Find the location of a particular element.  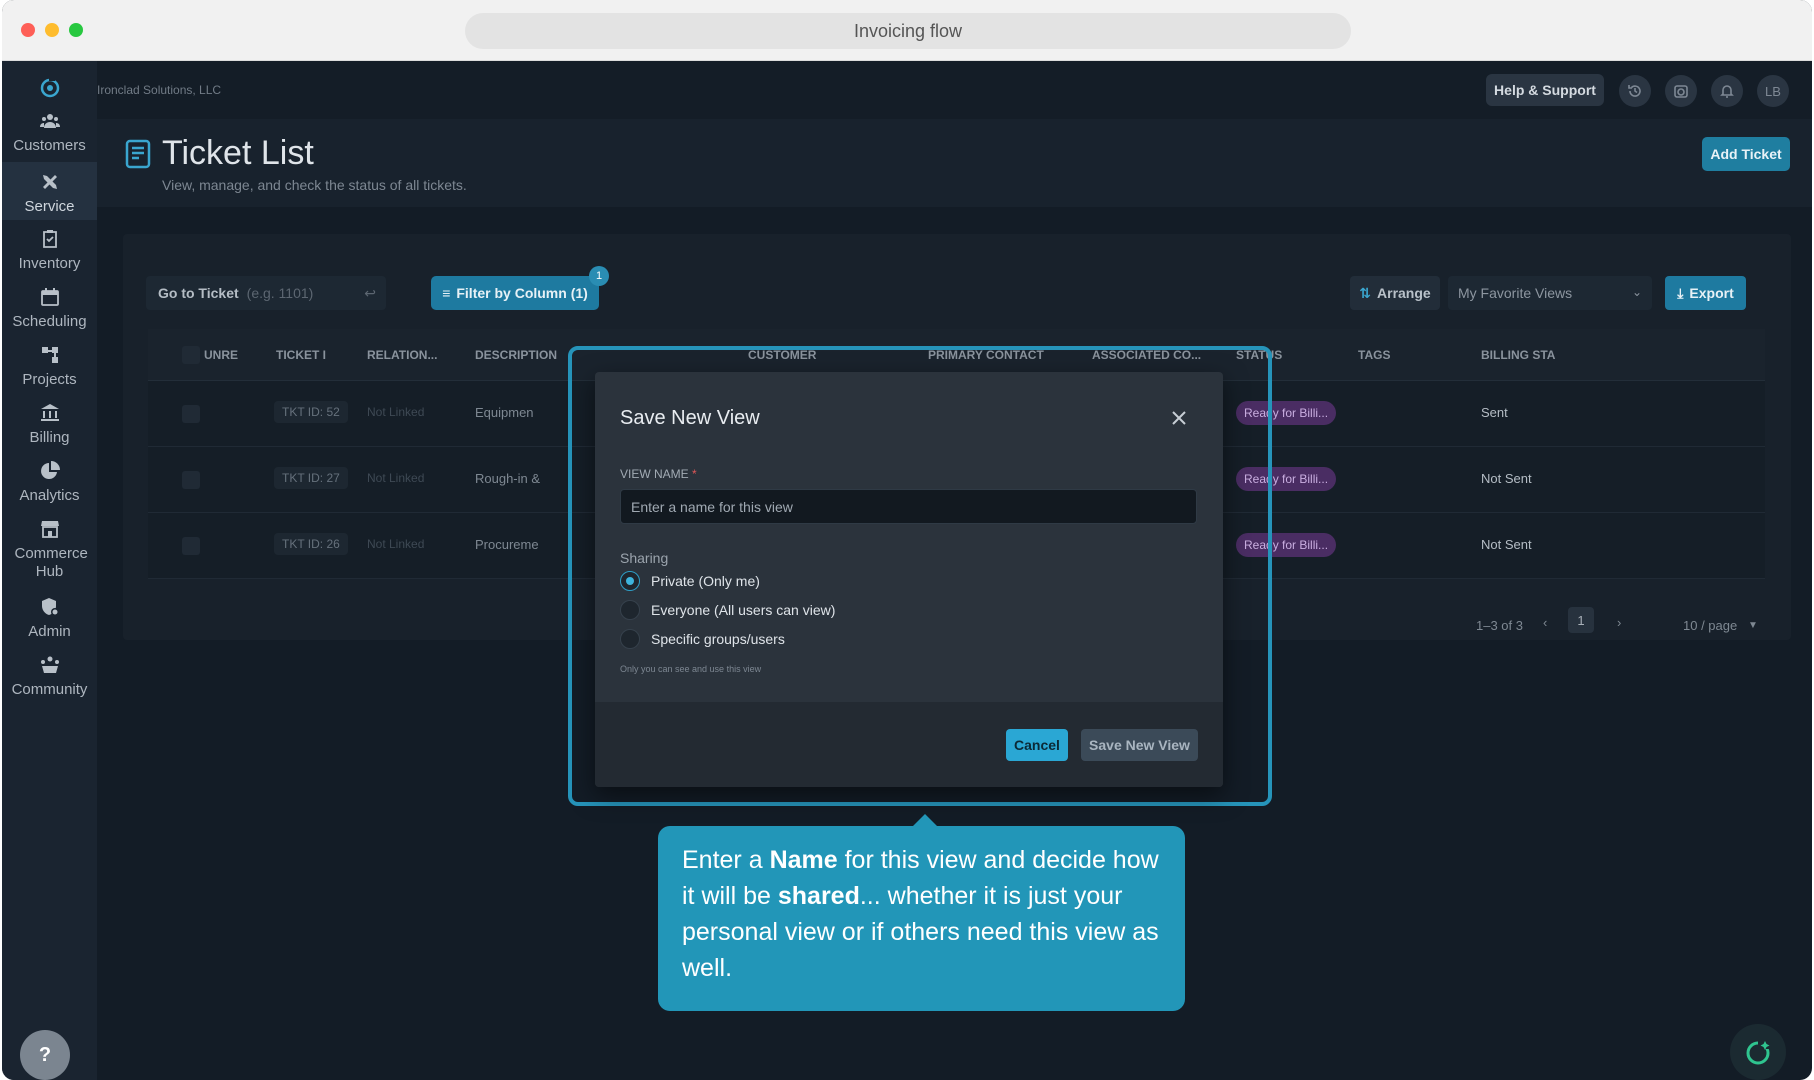

sidebar-item-inventory: Inventory is located at coordinates (49, 260).